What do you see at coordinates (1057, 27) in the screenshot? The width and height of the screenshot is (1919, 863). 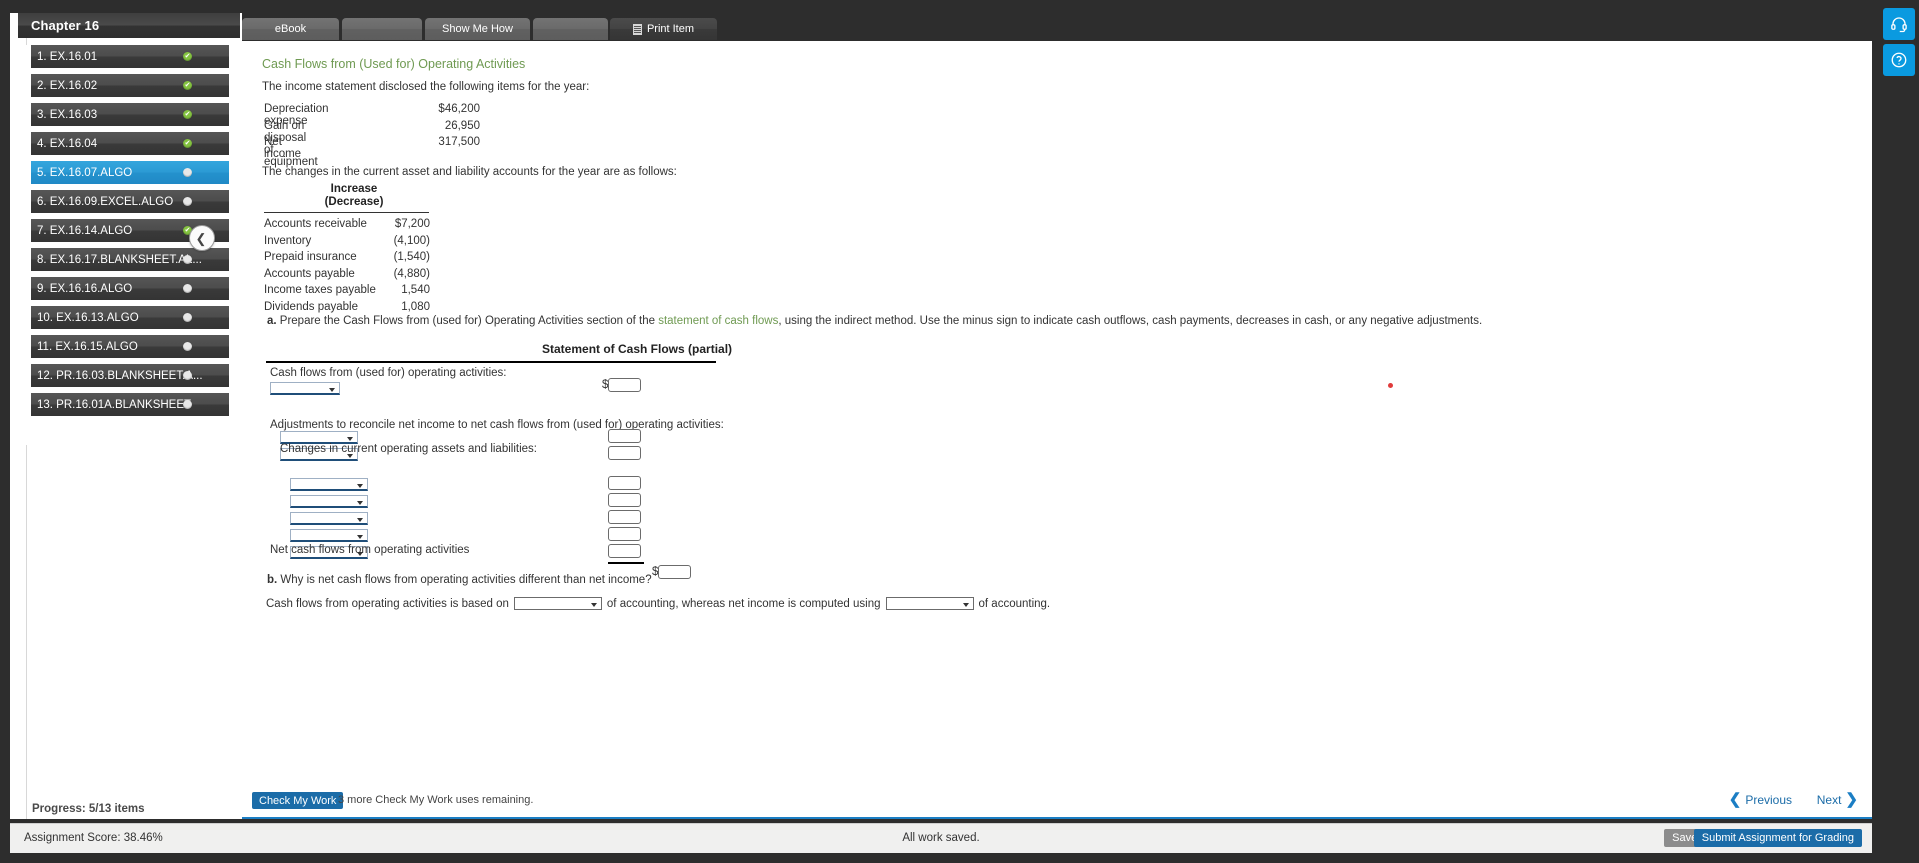 I see `tab-strip: eBook Show Me How Print Item` at bounding box center [1057, 27].